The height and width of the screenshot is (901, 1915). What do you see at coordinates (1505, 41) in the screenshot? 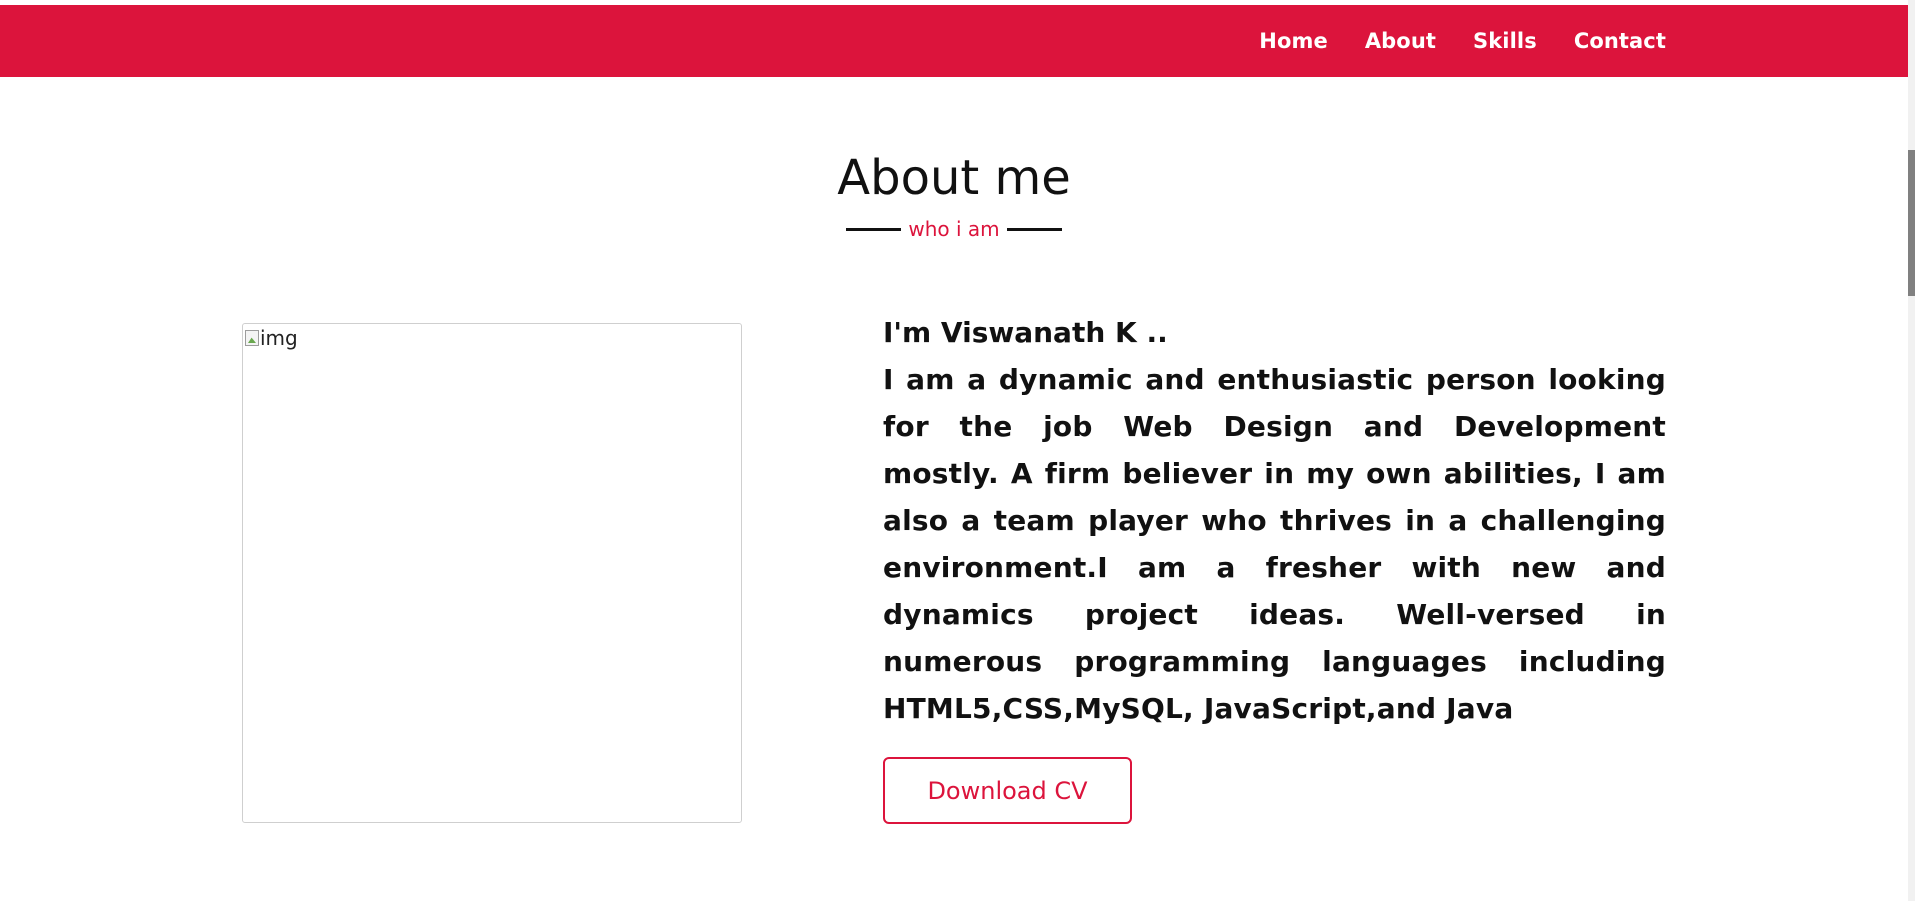
I see `nav-link-skills: Skills` at bounding box center [1505, 41].